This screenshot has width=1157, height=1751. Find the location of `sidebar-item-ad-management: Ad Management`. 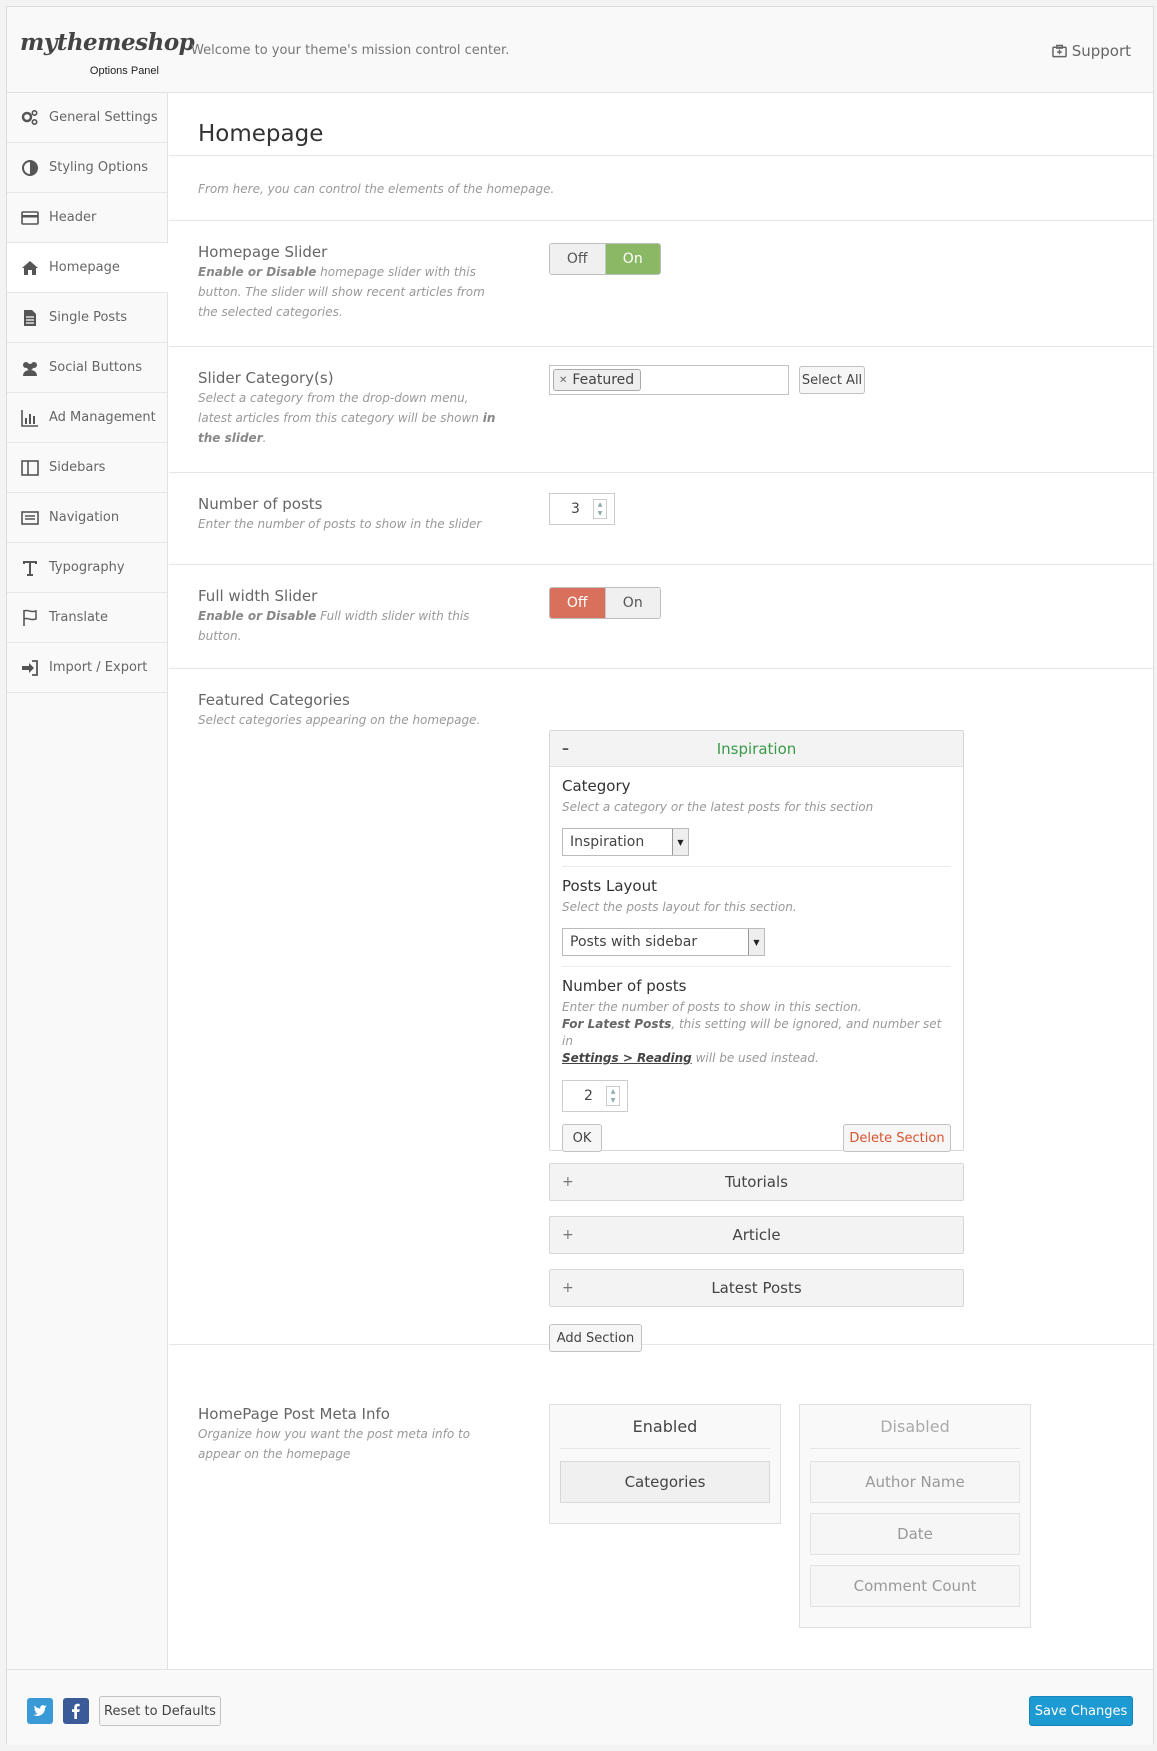

sidebar-item-ad-management: Ad Management is located at coordinates (87, 418).